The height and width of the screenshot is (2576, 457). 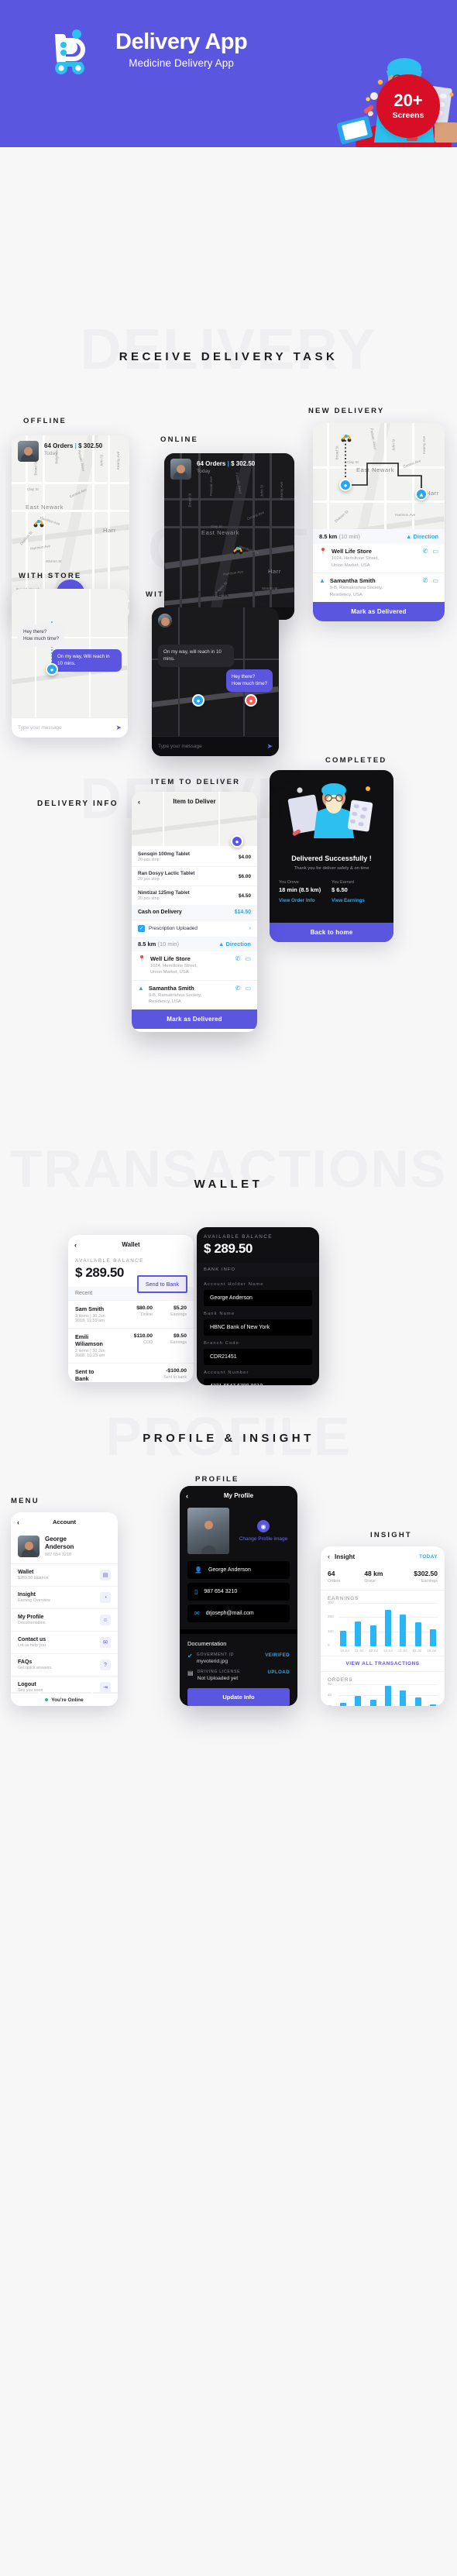 What do you see at coordinates (238, 1613) in the screenshot?
I see `email-field: ✉ drjoseph@mail.com` at bounding box center [238, 1613].